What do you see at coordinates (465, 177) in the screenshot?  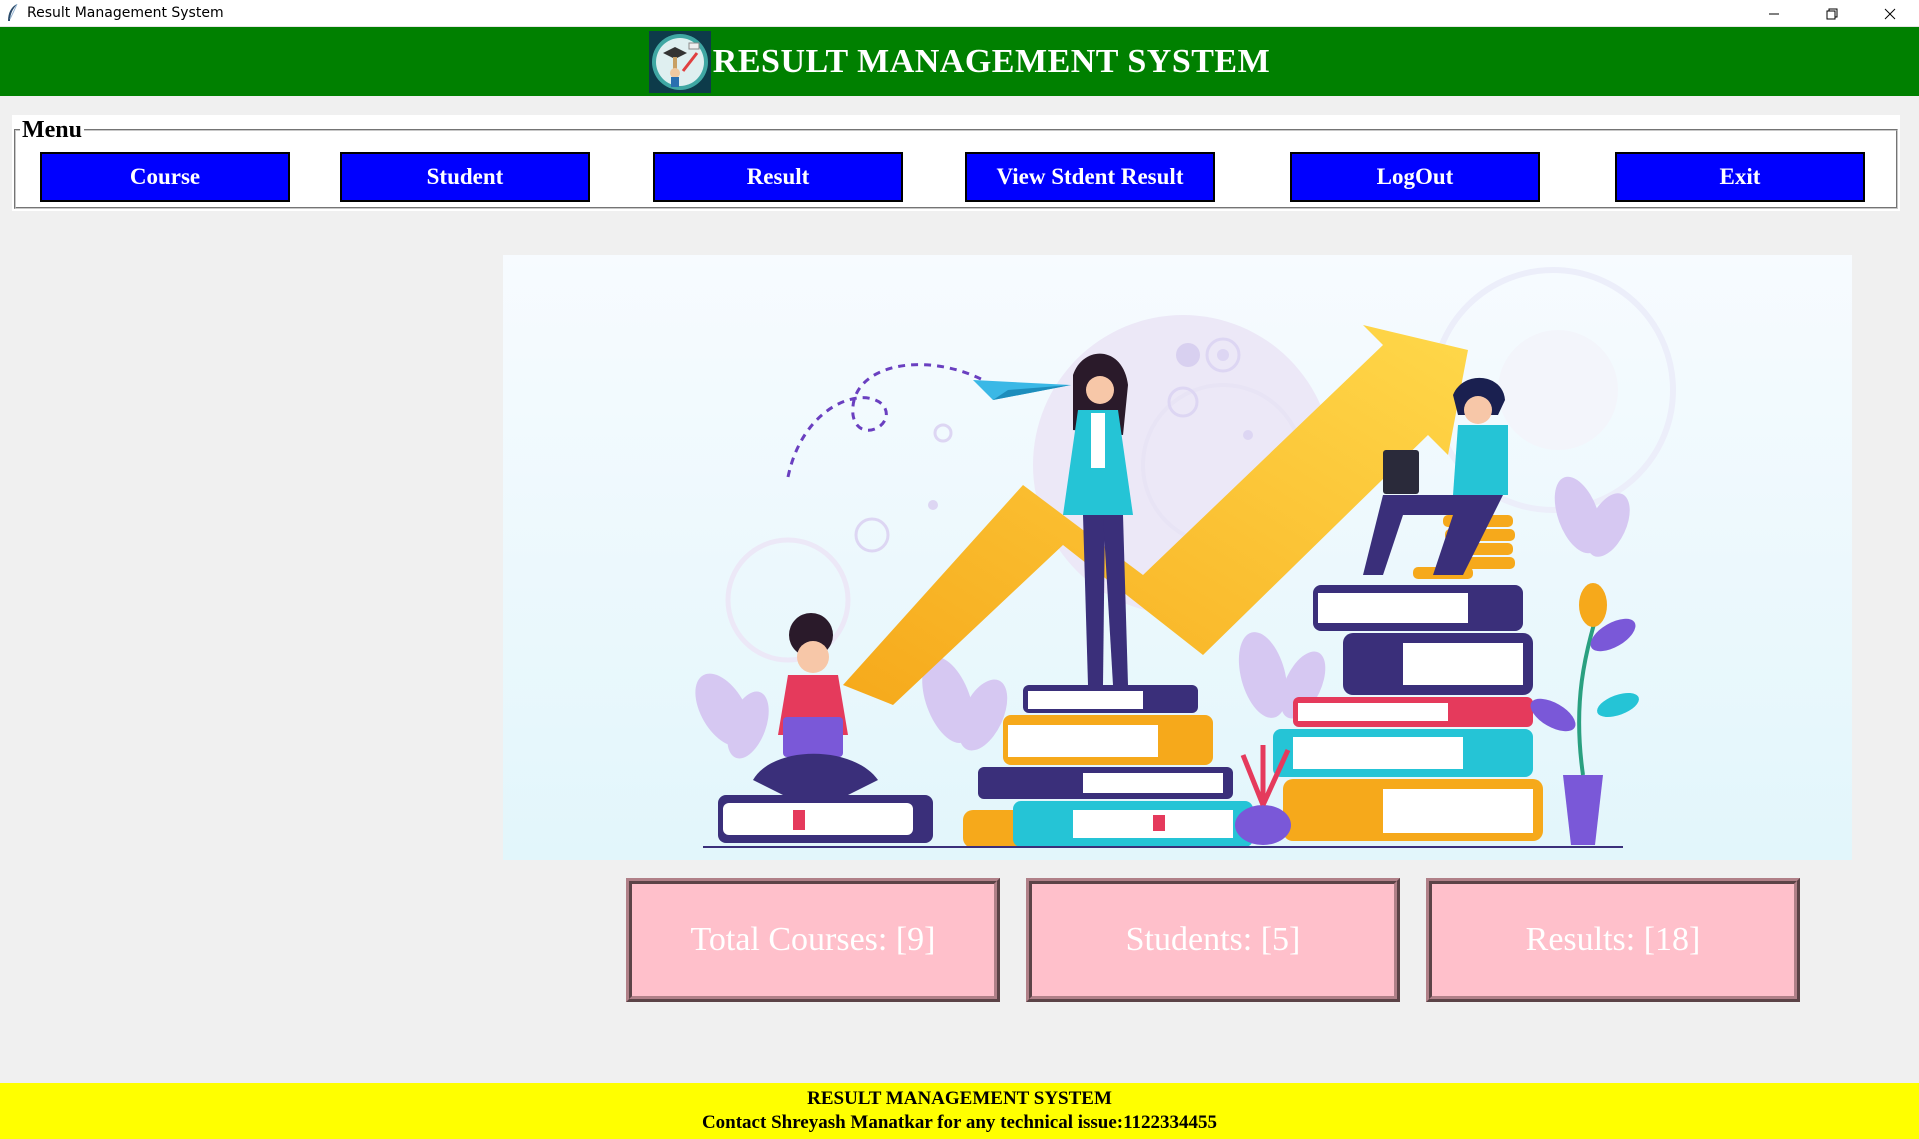 I see `student-button: Student` at bounding box center [465, 177].